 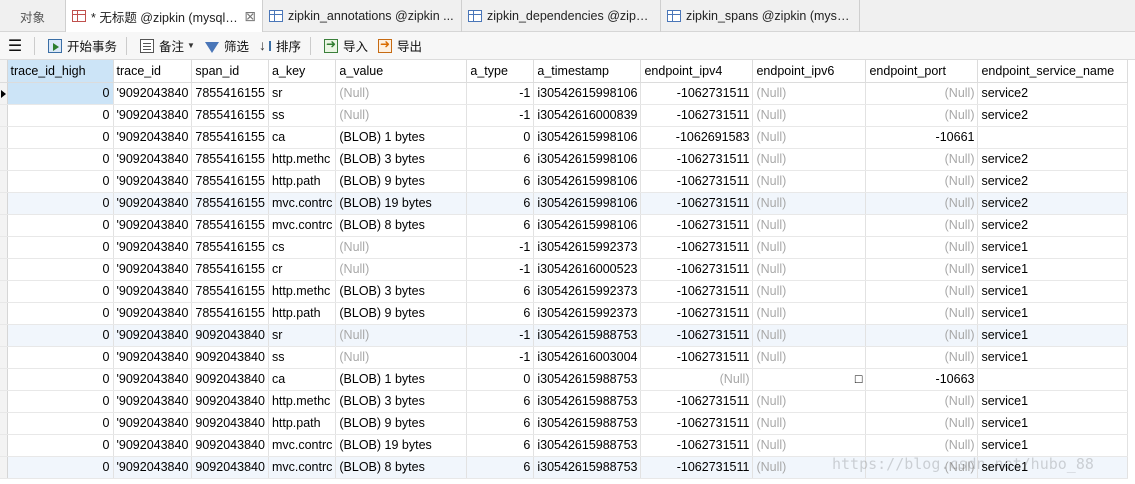 I want to click on cell-endpoint-port: -10663, so click(x=922, y=379).